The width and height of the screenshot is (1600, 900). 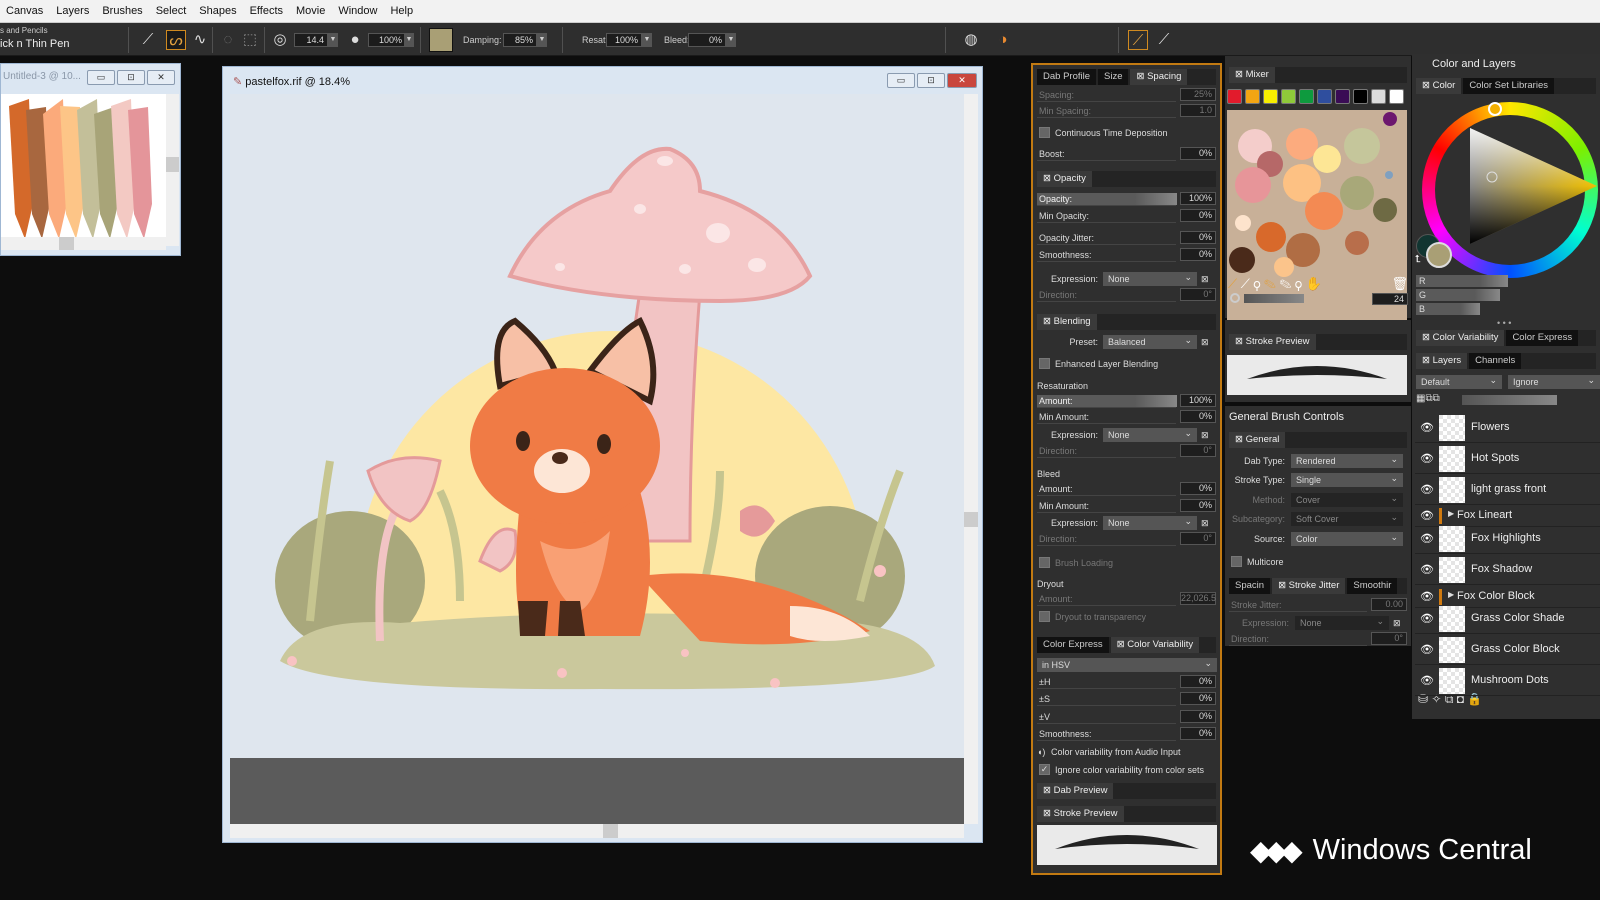 What do you see at coordinates (176, 40) in the screenshot?
I see `freehand-stroke-icon: ᔕ` at bounding box center [176, 40].